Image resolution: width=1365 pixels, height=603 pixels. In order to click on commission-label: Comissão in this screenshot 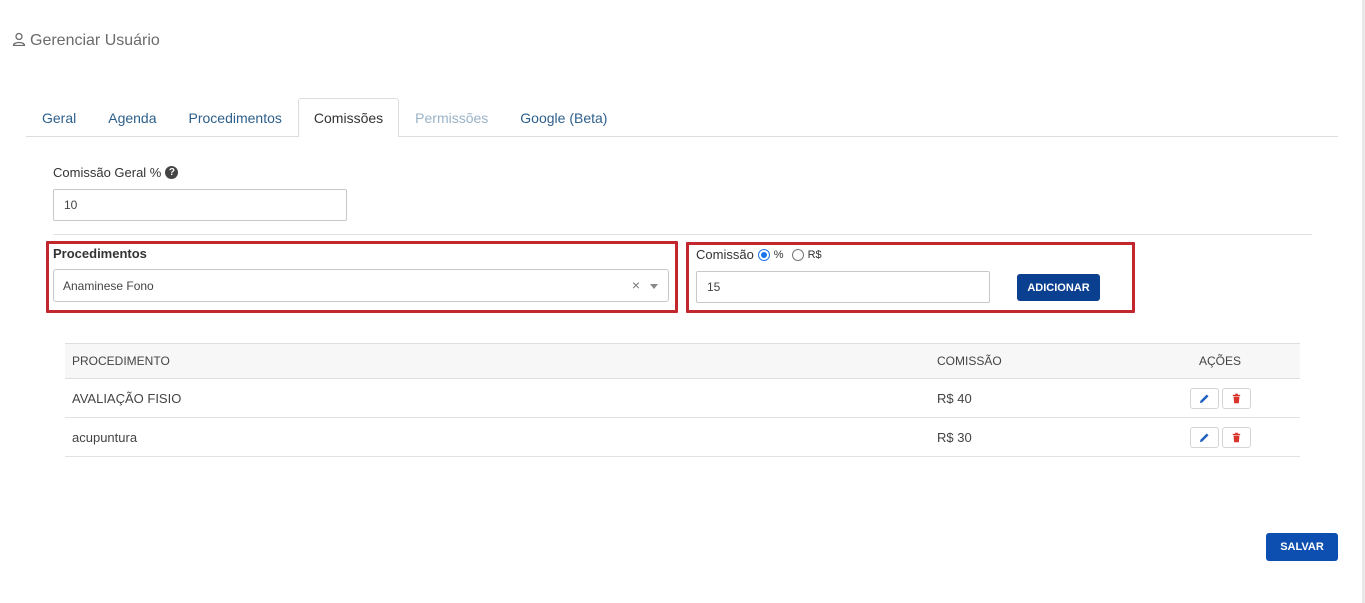, I will do `click(725, 254)`.